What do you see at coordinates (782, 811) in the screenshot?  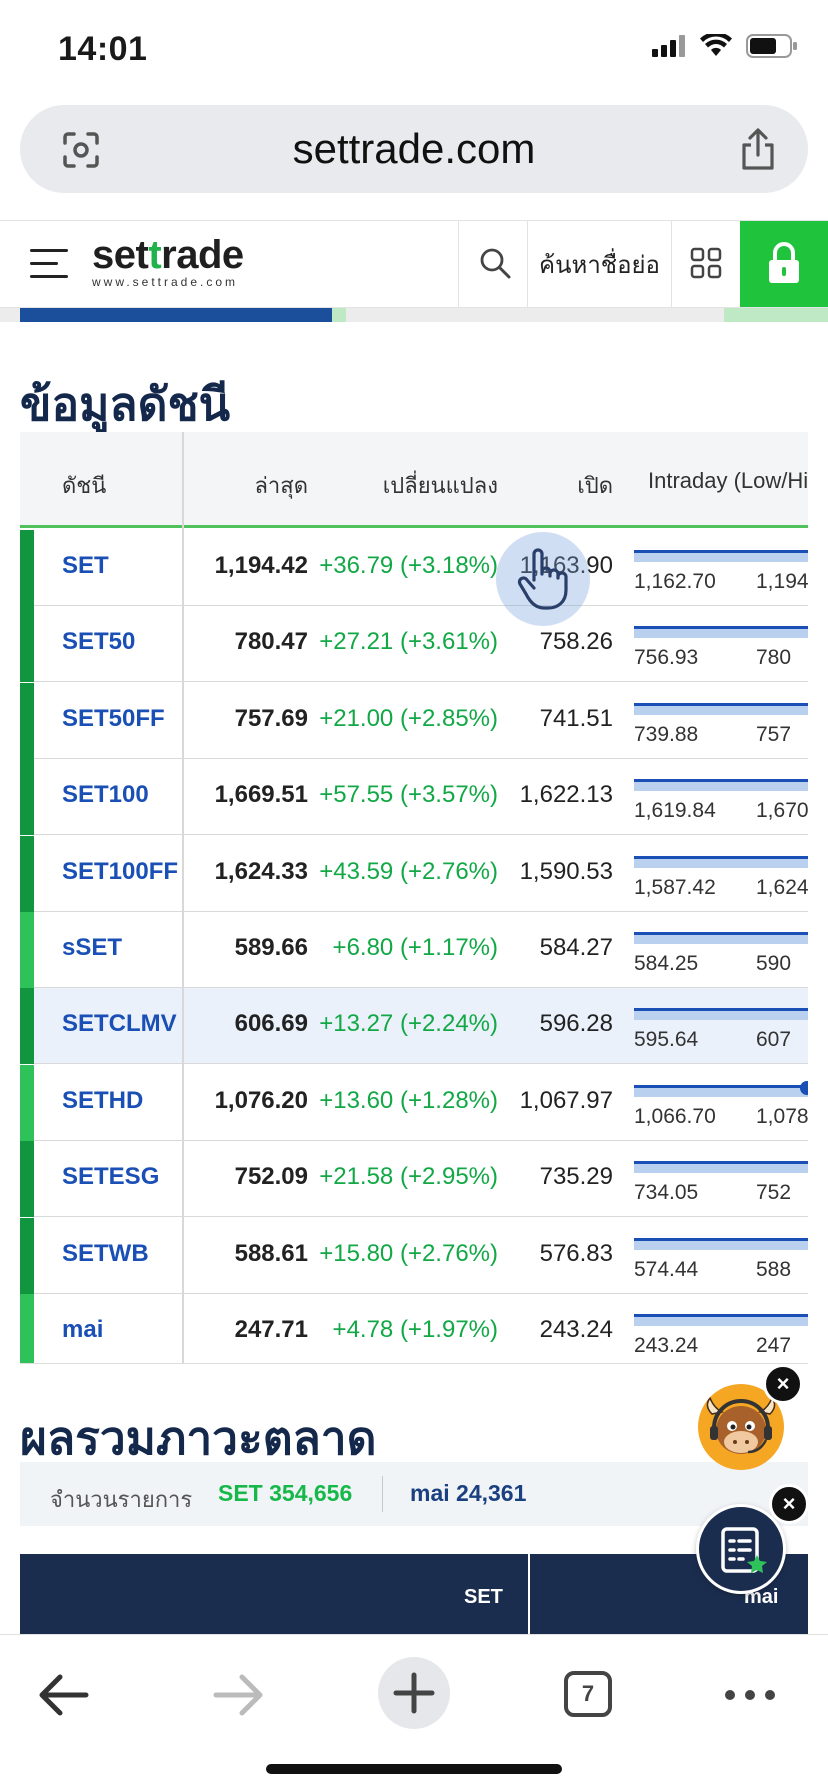 I see `intraday-high: 1,670` at bounding box center [782, 811].